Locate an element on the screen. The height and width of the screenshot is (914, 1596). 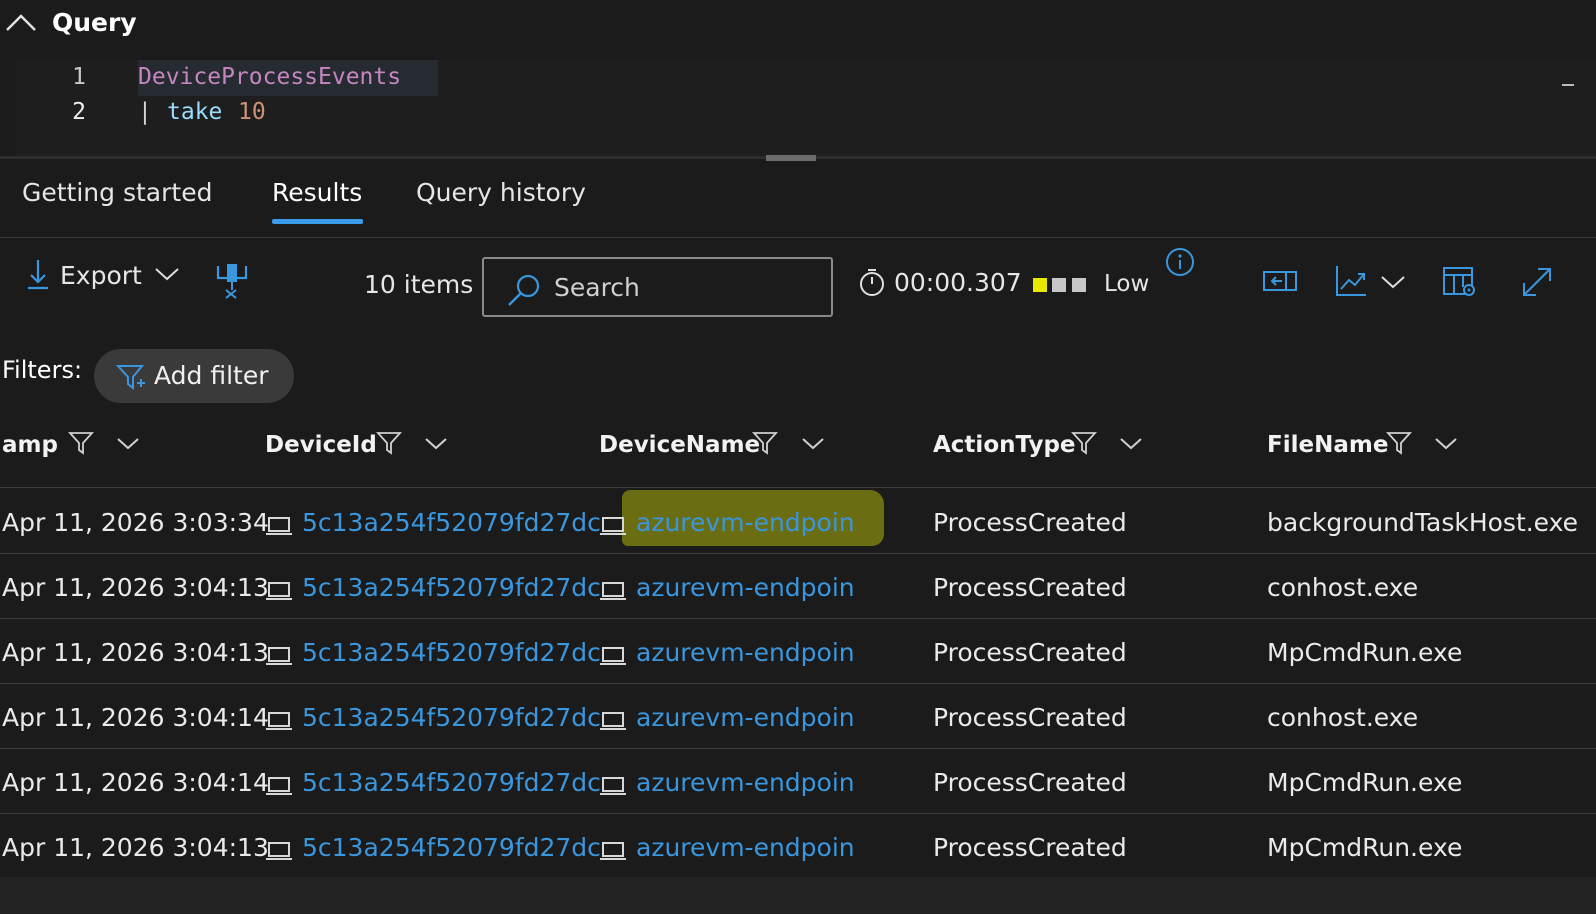
search-placeholder: Search is located at coordinates (597, 287).